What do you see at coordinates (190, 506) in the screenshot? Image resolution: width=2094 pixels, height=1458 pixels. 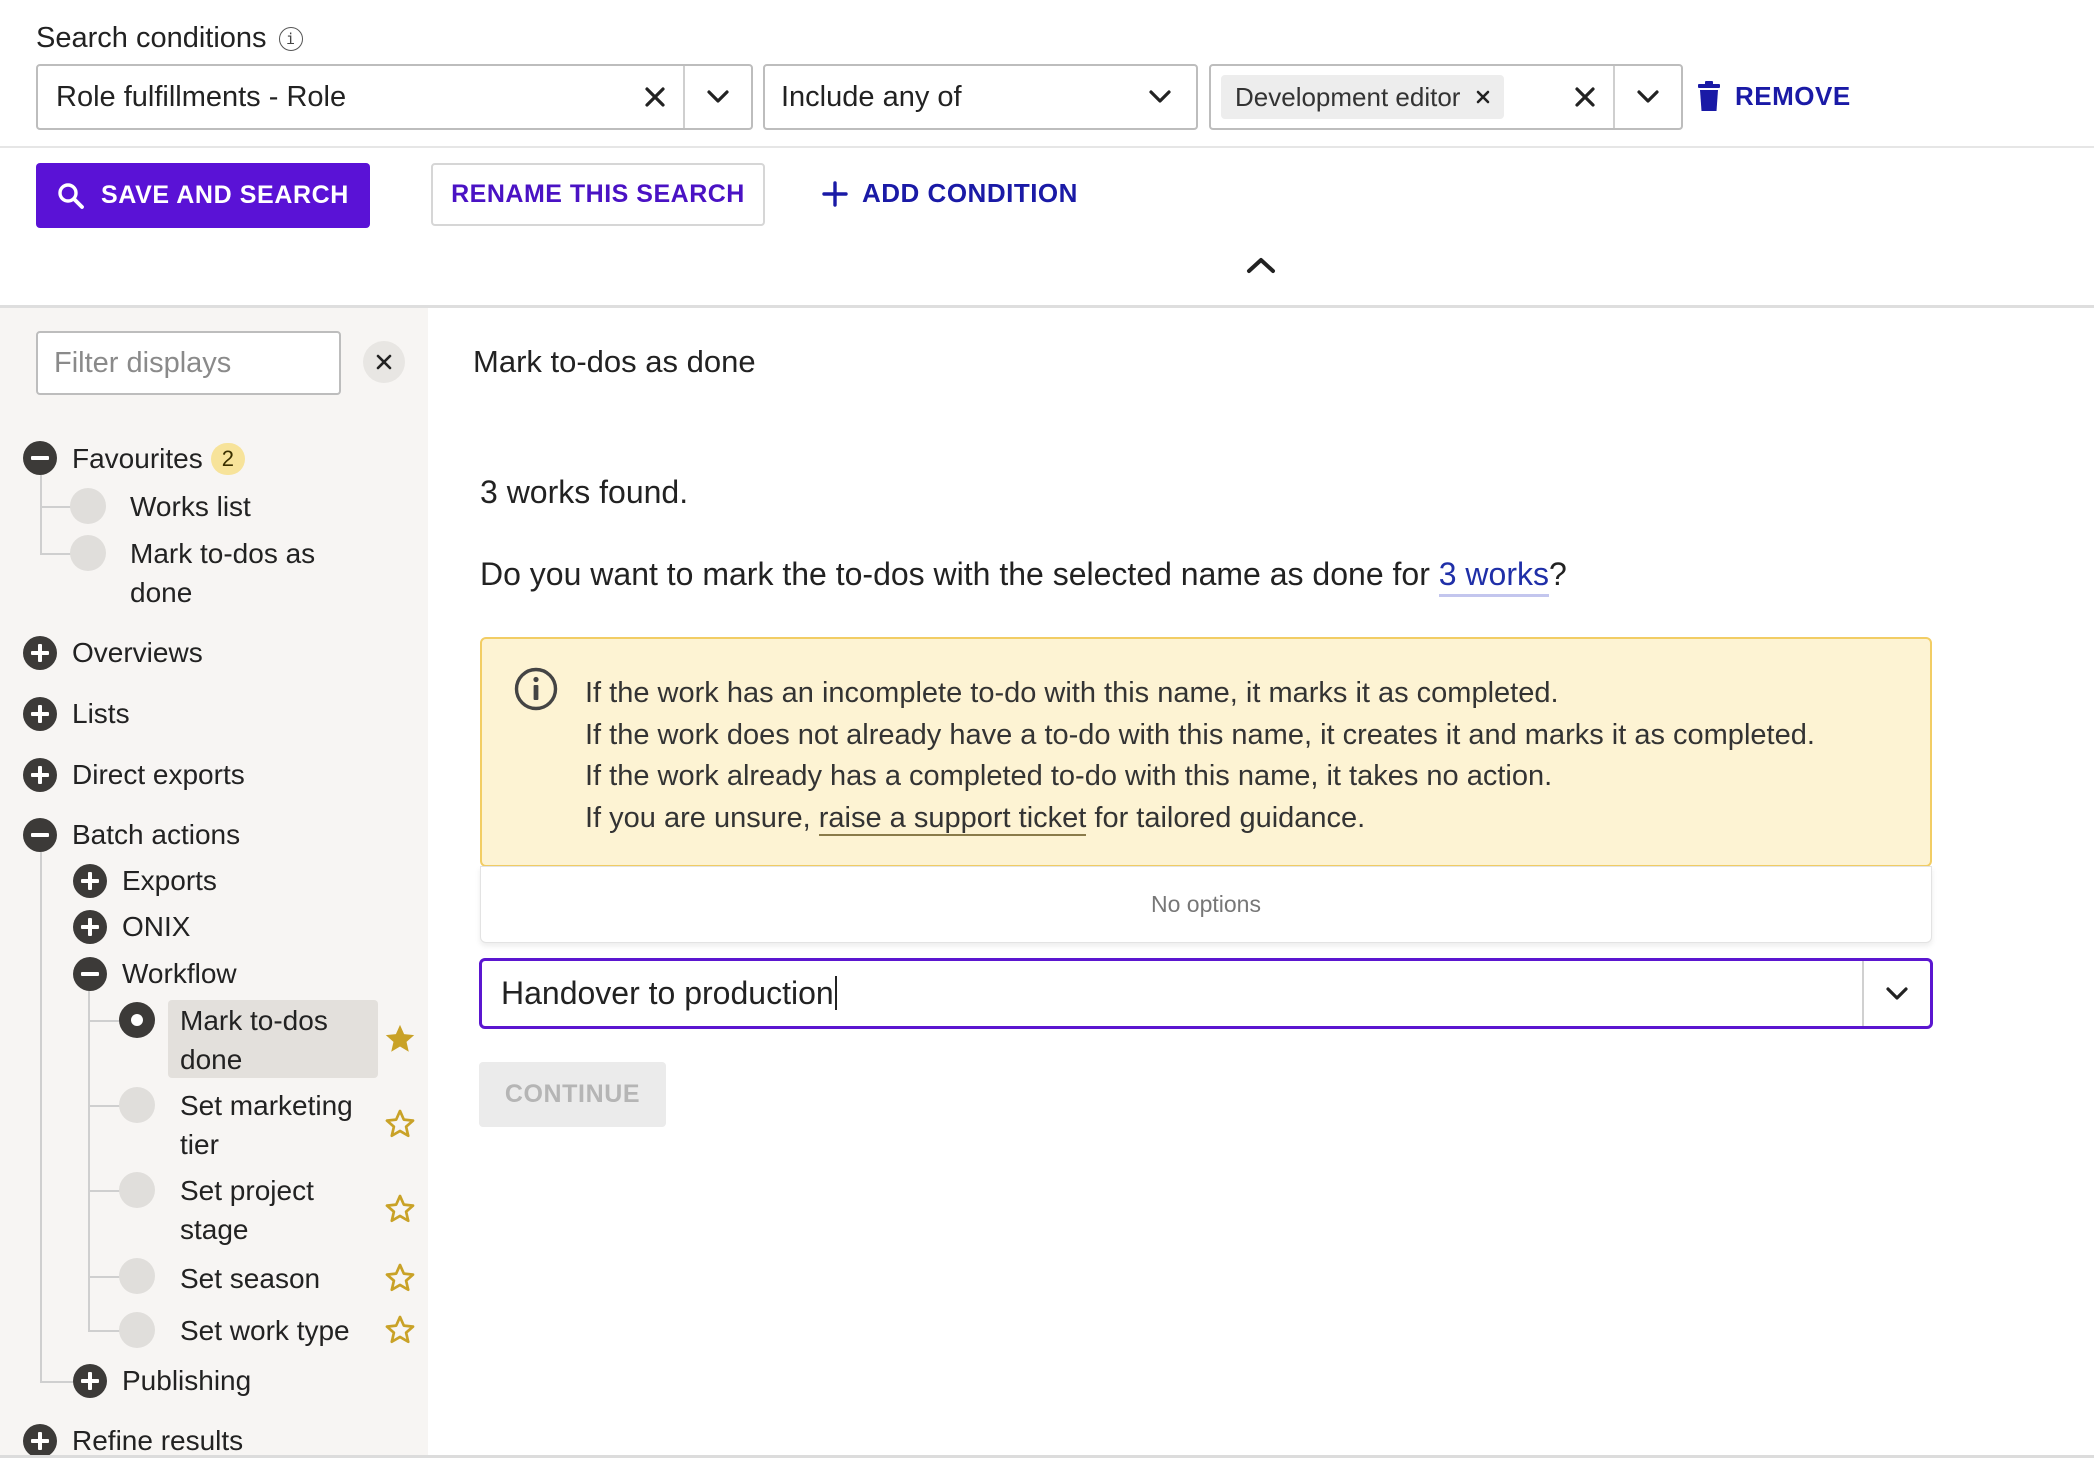 I see `fav-item-works-list: Works list` at bounding box center [190, 506].